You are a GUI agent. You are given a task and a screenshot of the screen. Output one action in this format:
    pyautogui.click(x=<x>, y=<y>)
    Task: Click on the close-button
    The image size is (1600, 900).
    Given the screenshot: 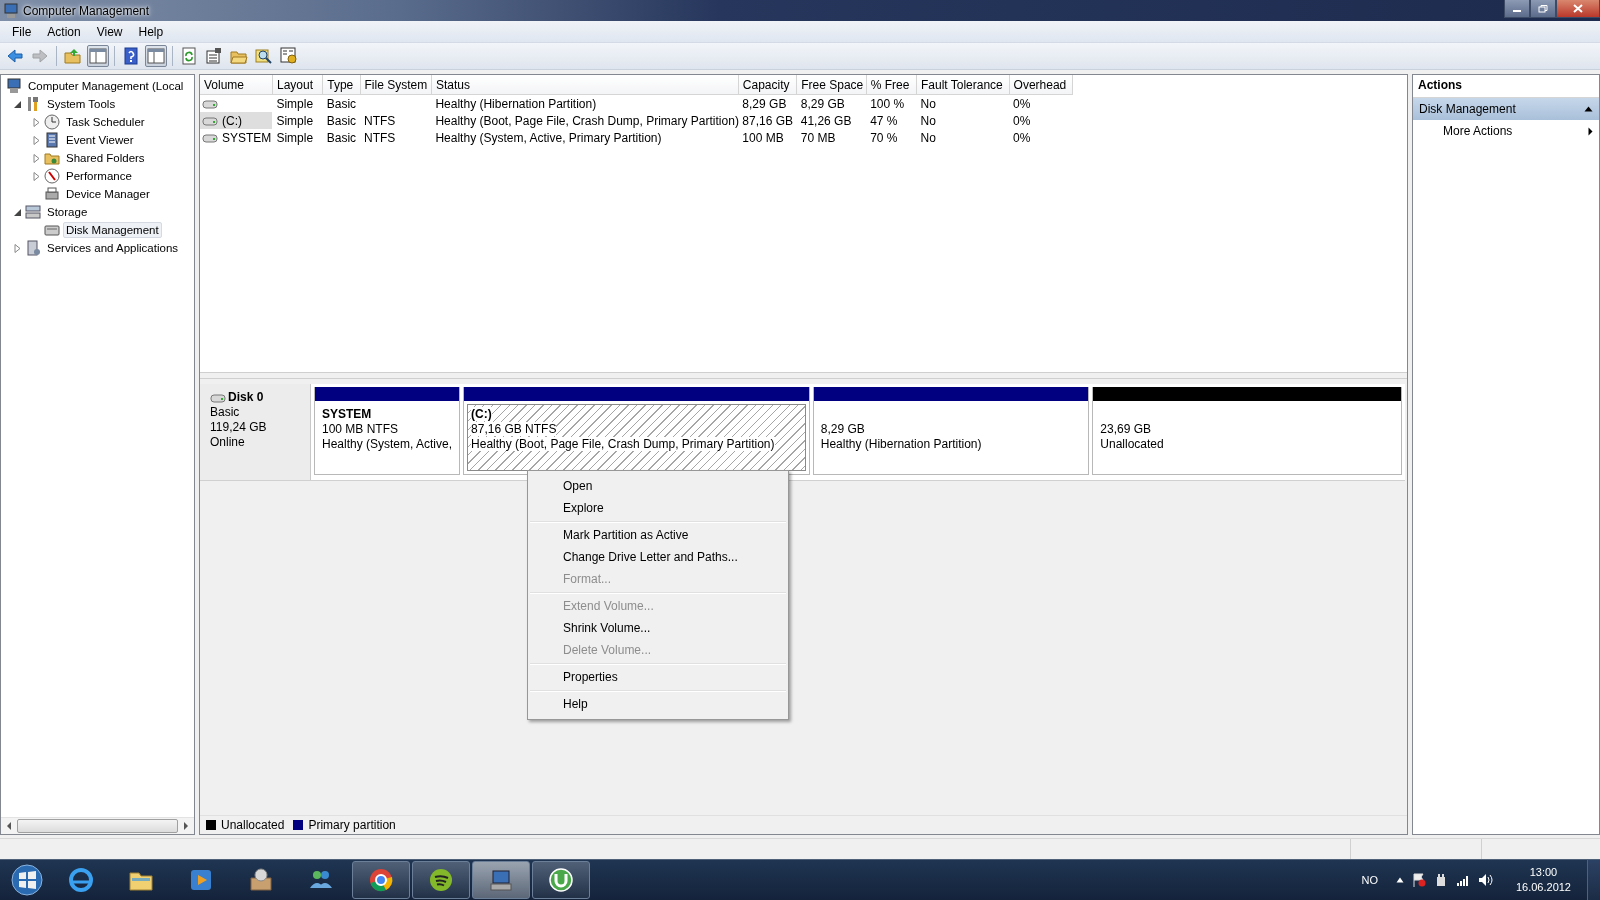 What is the action you would take?
    pyautogui.click(x=1578, y=9)
    